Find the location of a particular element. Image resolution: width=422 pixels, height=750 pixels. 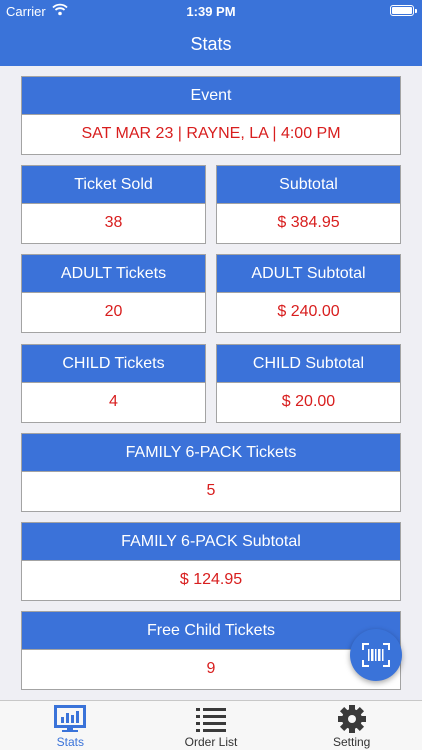

ticket-sold-value: 38 is located at coordinates (113, 222).